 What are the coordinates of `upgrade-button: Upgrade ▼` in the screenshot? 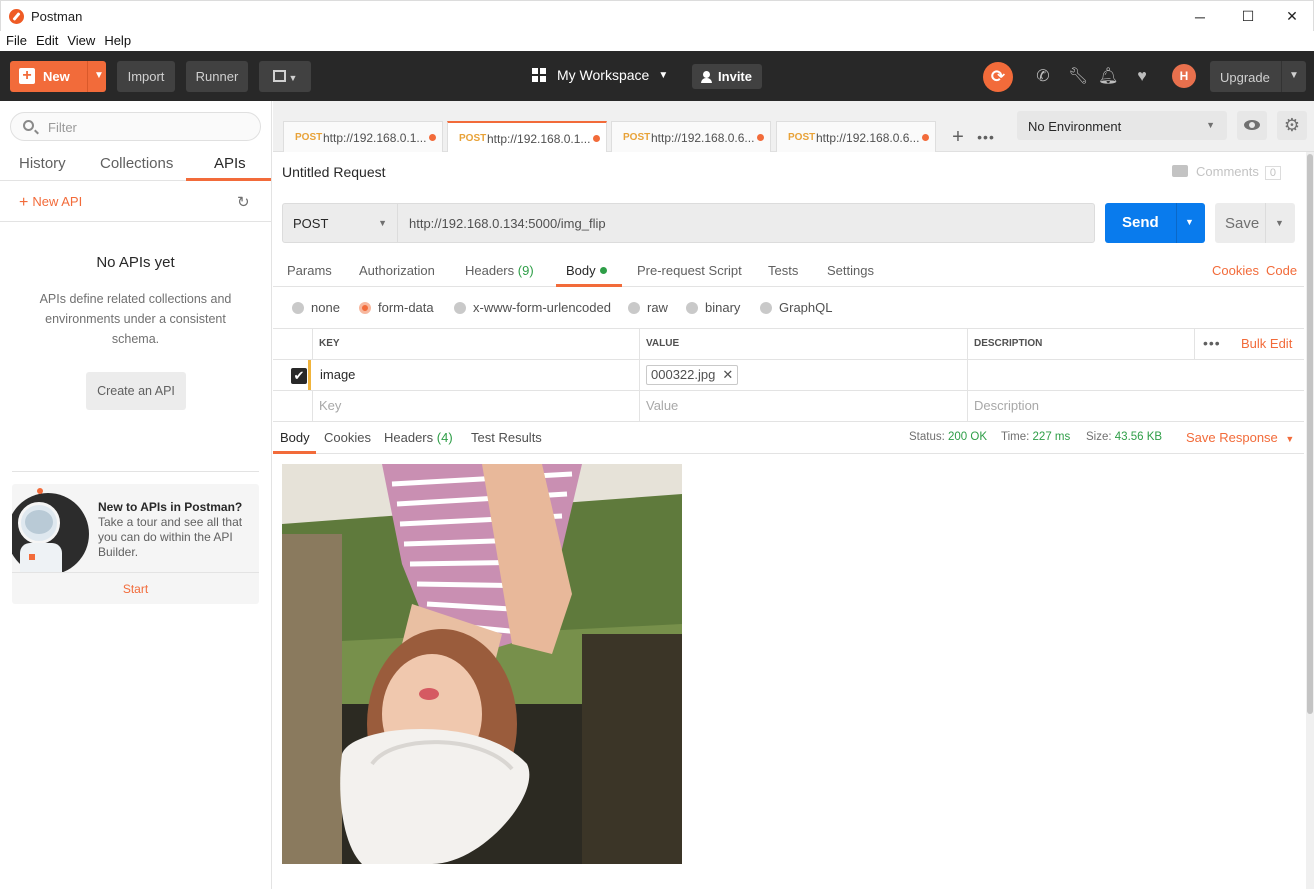 It's located at (1258, 76).